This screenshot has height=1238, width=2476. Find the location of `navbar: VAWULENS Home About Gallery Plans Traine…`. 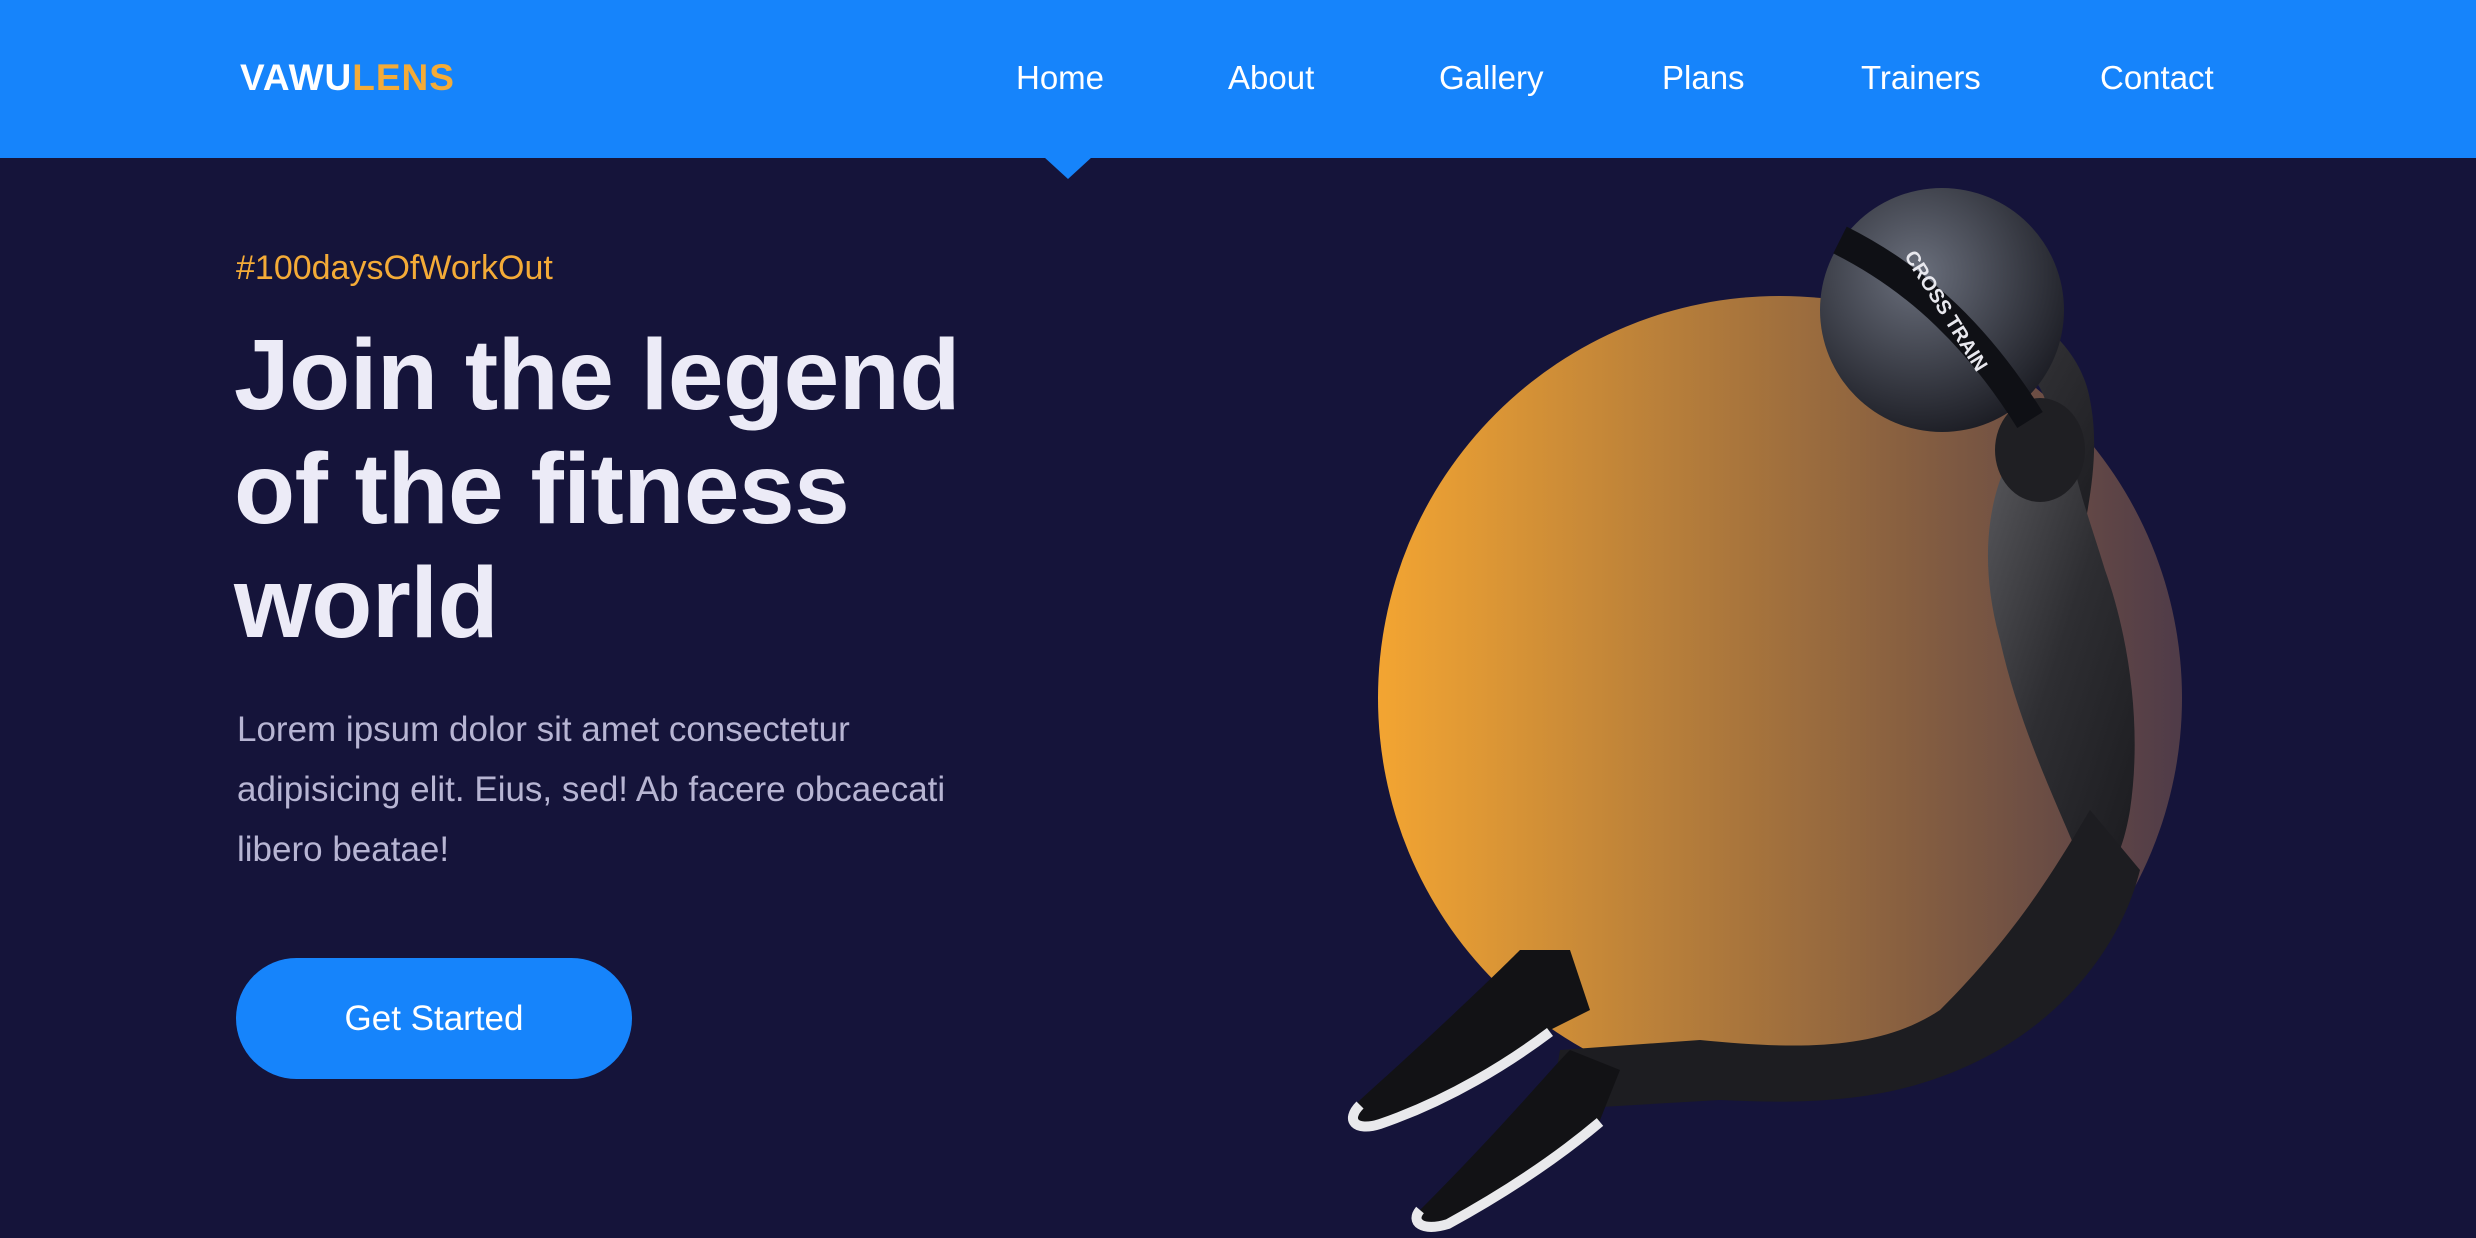

navbar: VAWULENS Home About Gallery Plans Traine… is located at coordinates (1238, 89).